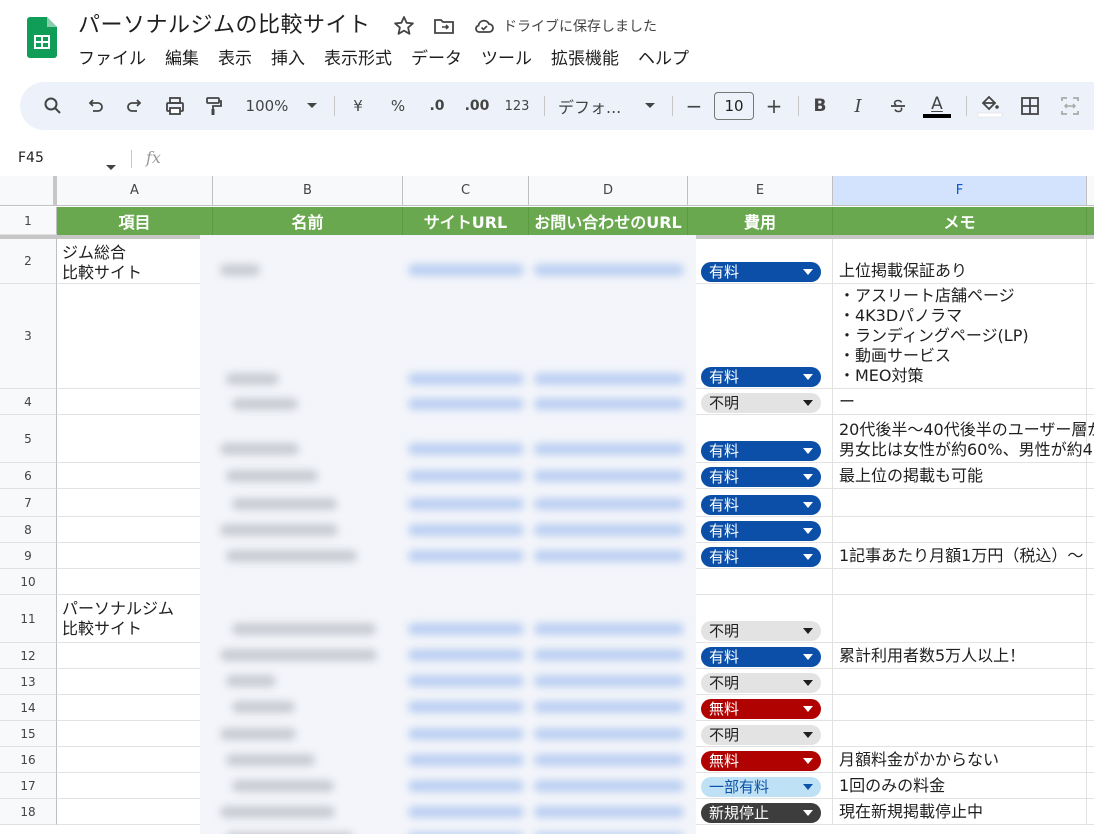  Describe the element at coordinates (28, 582) in the screenshot. I see `row-header-10: 10` at that location.